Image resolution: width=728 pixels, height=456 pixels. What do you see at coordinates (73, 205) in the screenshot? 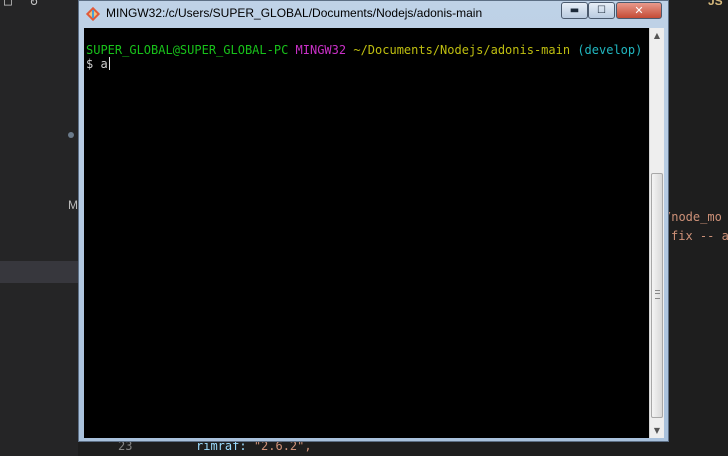
I see `sidebar-letter: M` at bounding box center [73, 205].